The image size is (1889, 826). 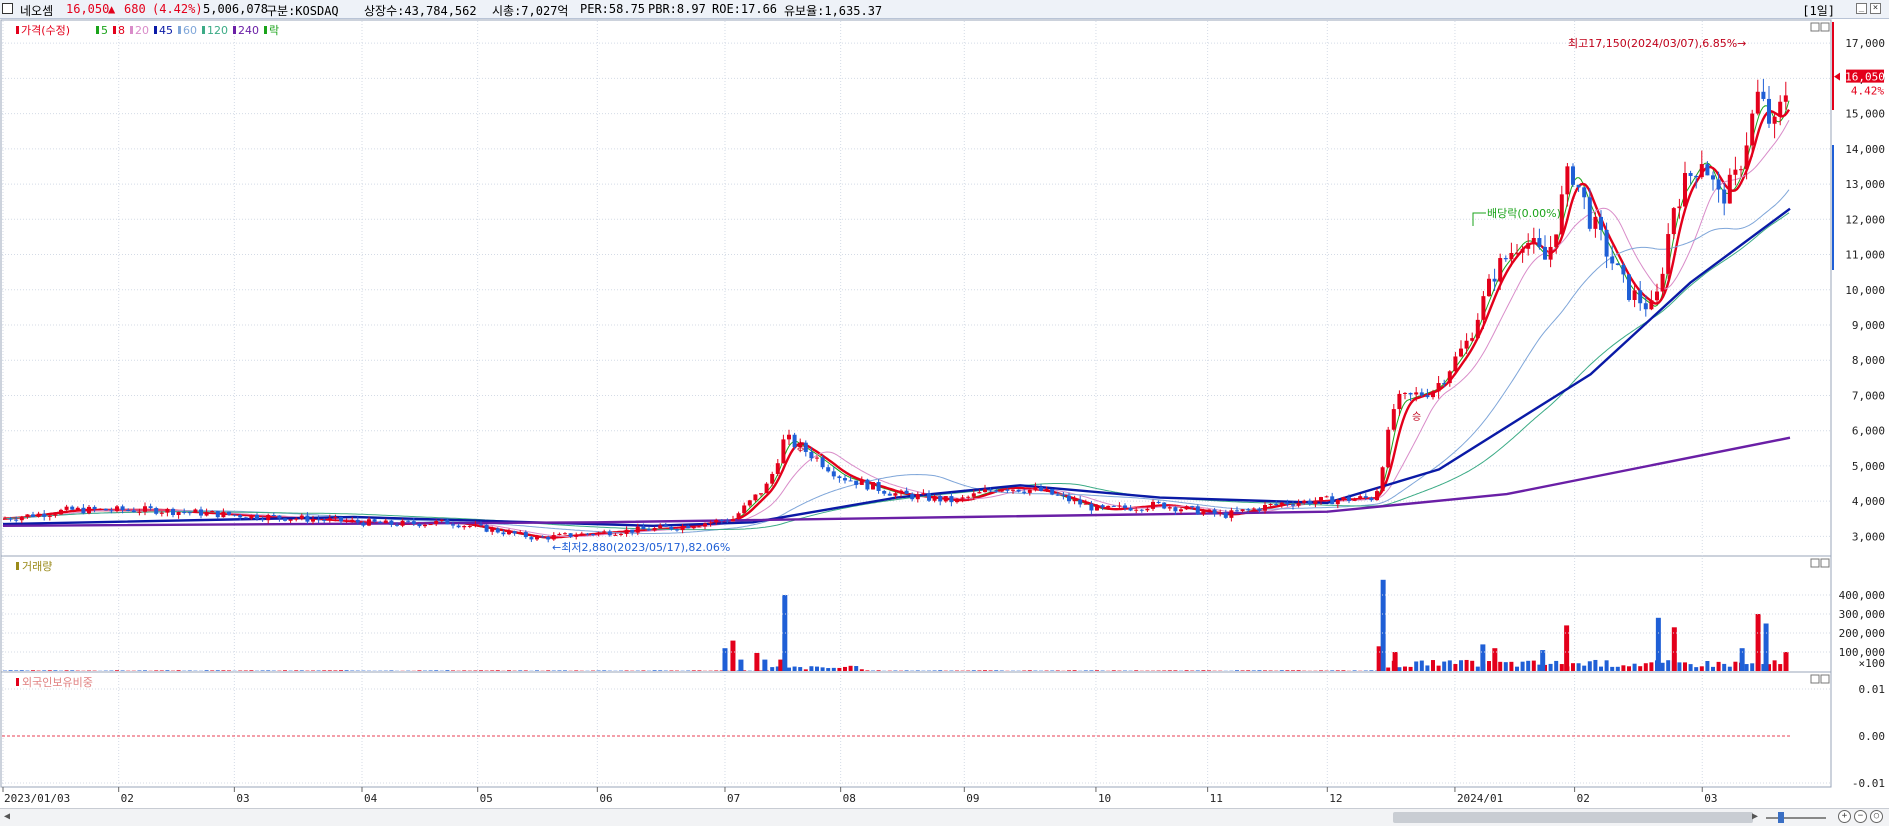 I want to click on period-selector: [1일], so click(x=1818, y=10).